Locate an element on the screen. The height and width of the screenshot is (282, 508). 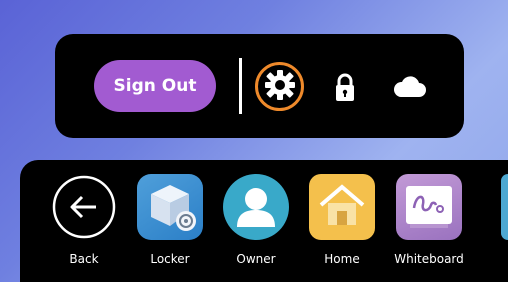
lock-button is located at coordinates (345, 87).